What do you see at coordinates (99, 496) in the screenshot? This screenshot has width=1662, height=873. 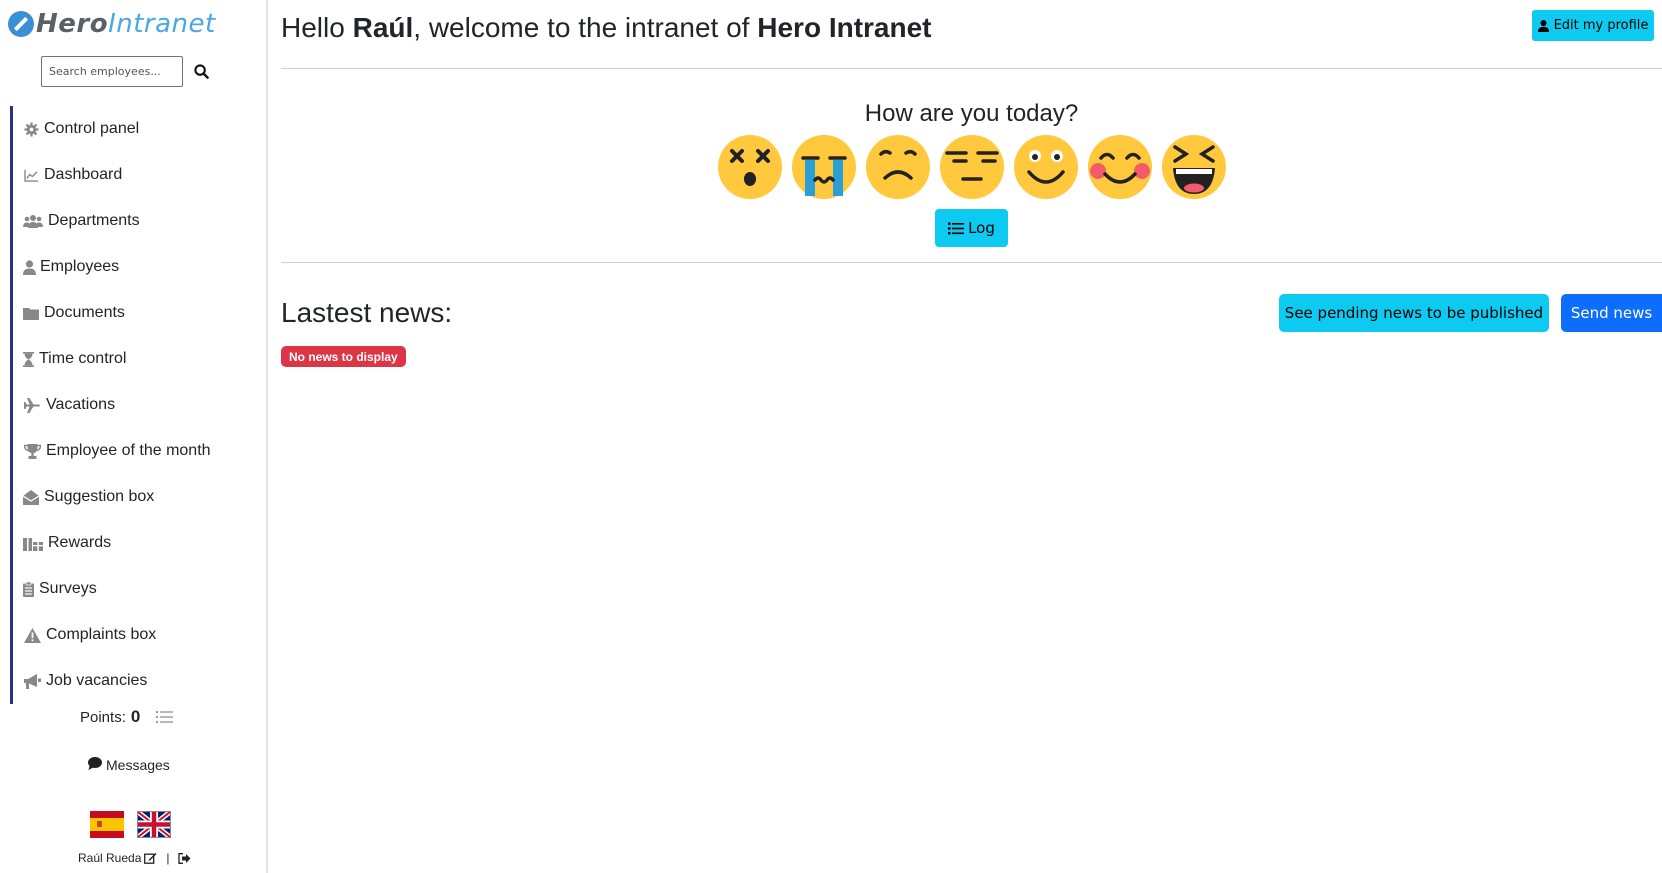 I see `sidebar-item-label: Suggestion box` at bounding box center [99, 496].